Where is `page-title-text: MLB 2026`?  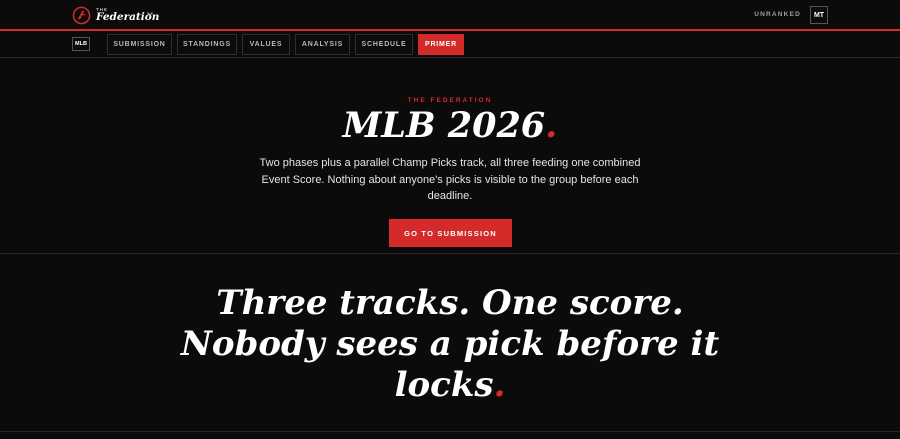
page-title-text: MLB 2026 is located at coordinates (444, 125).